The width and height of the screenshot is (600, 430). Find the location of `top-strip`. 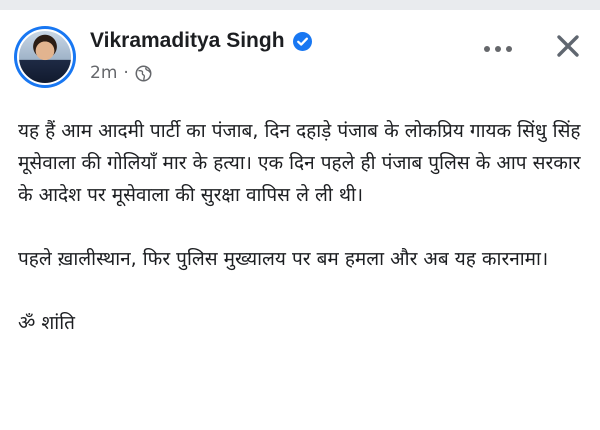

top-strip is located at coordinates (300, 5).